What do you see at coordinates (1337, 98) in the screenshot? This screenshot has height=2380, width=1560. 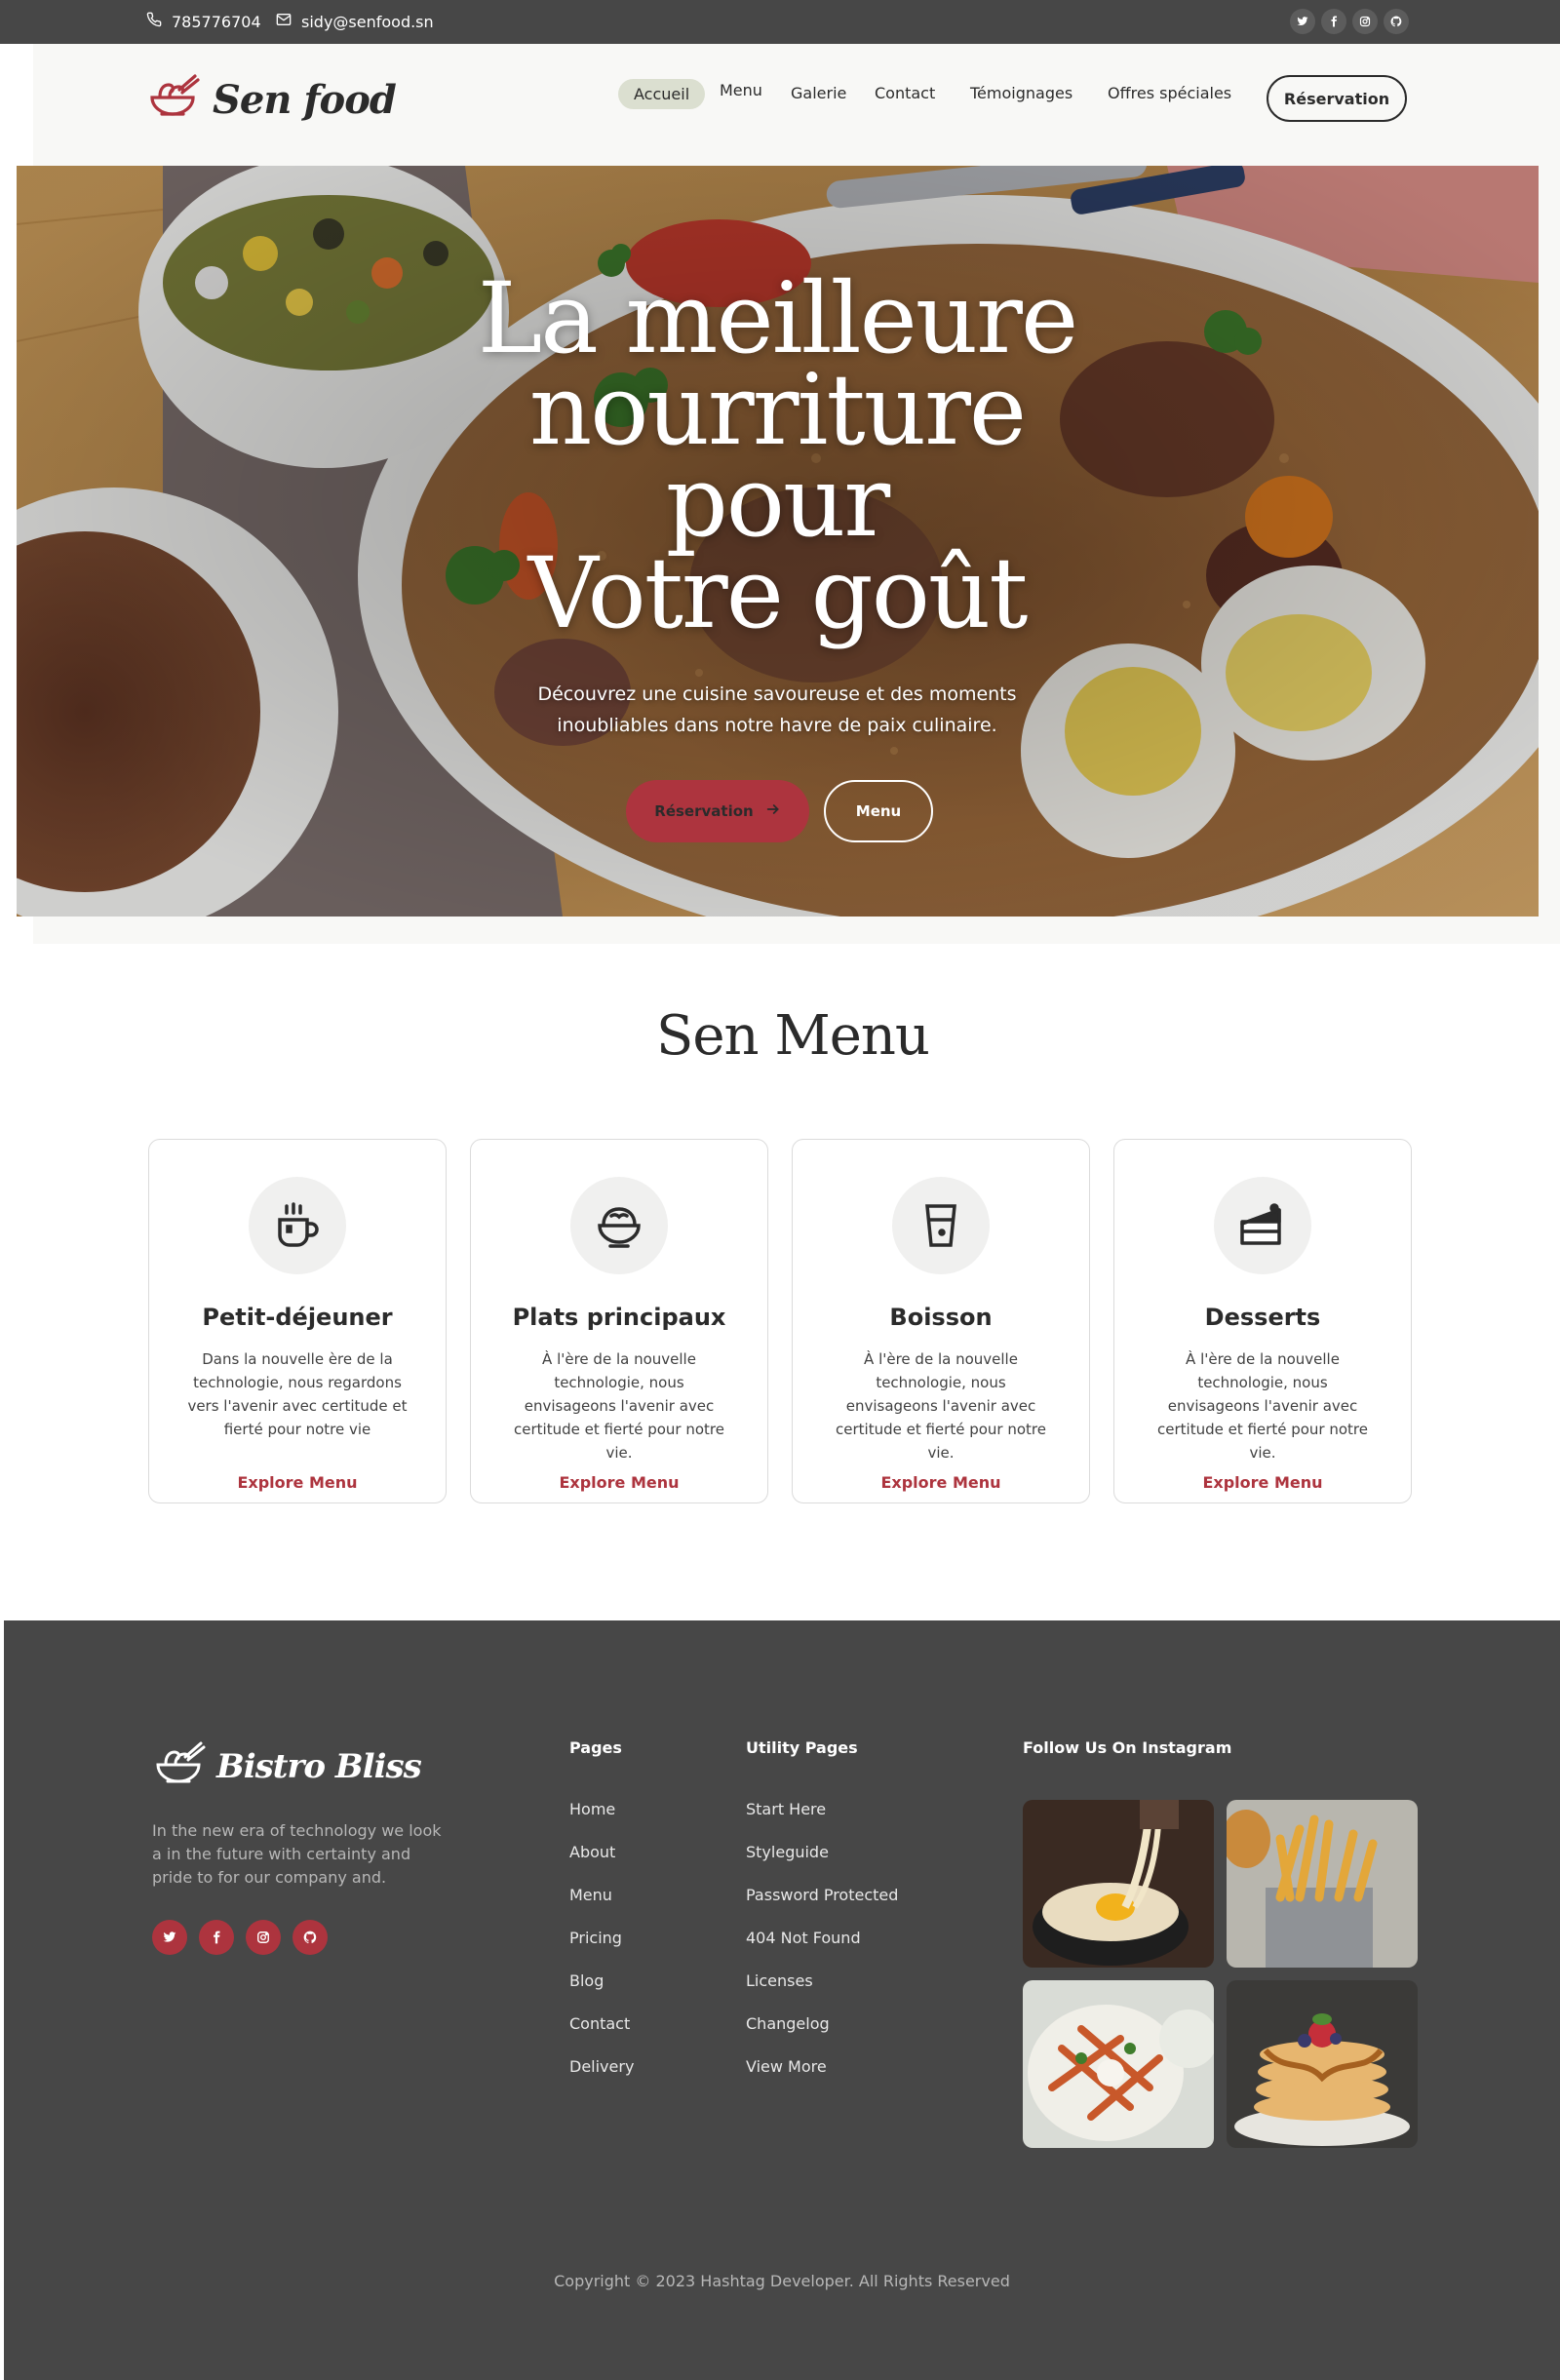 I see `reservation-button: Réservation` at bounding box center [1337, 98].